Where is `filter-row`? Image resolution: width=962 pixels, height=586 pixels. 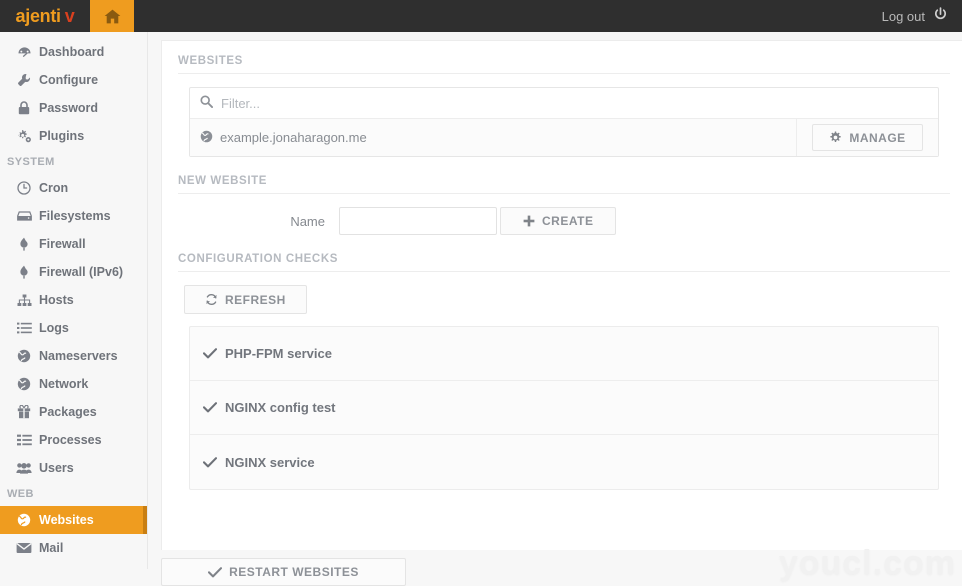 filter-row is located at coordinates (564, 103).